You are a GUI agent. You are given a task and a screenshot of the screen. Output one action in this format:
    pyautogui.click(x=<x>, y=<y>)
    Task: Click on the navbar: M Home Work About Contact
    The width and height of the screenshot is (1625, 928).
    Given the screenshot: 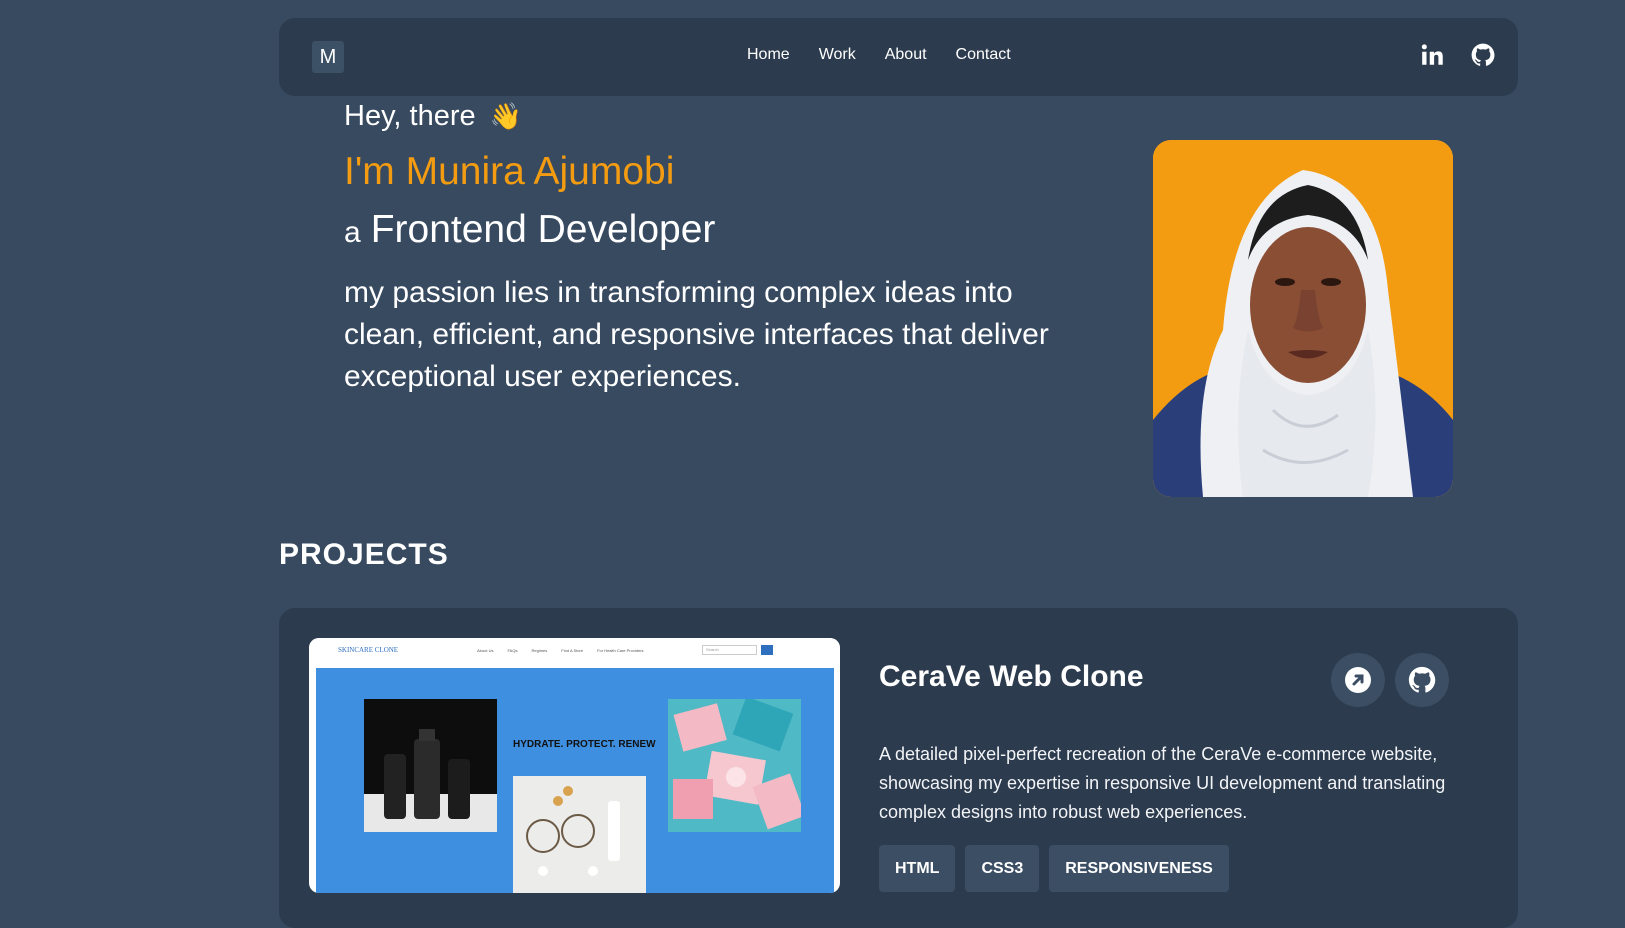 What is the action you would take?
    pyautogui.click(x=898, y=57)
    